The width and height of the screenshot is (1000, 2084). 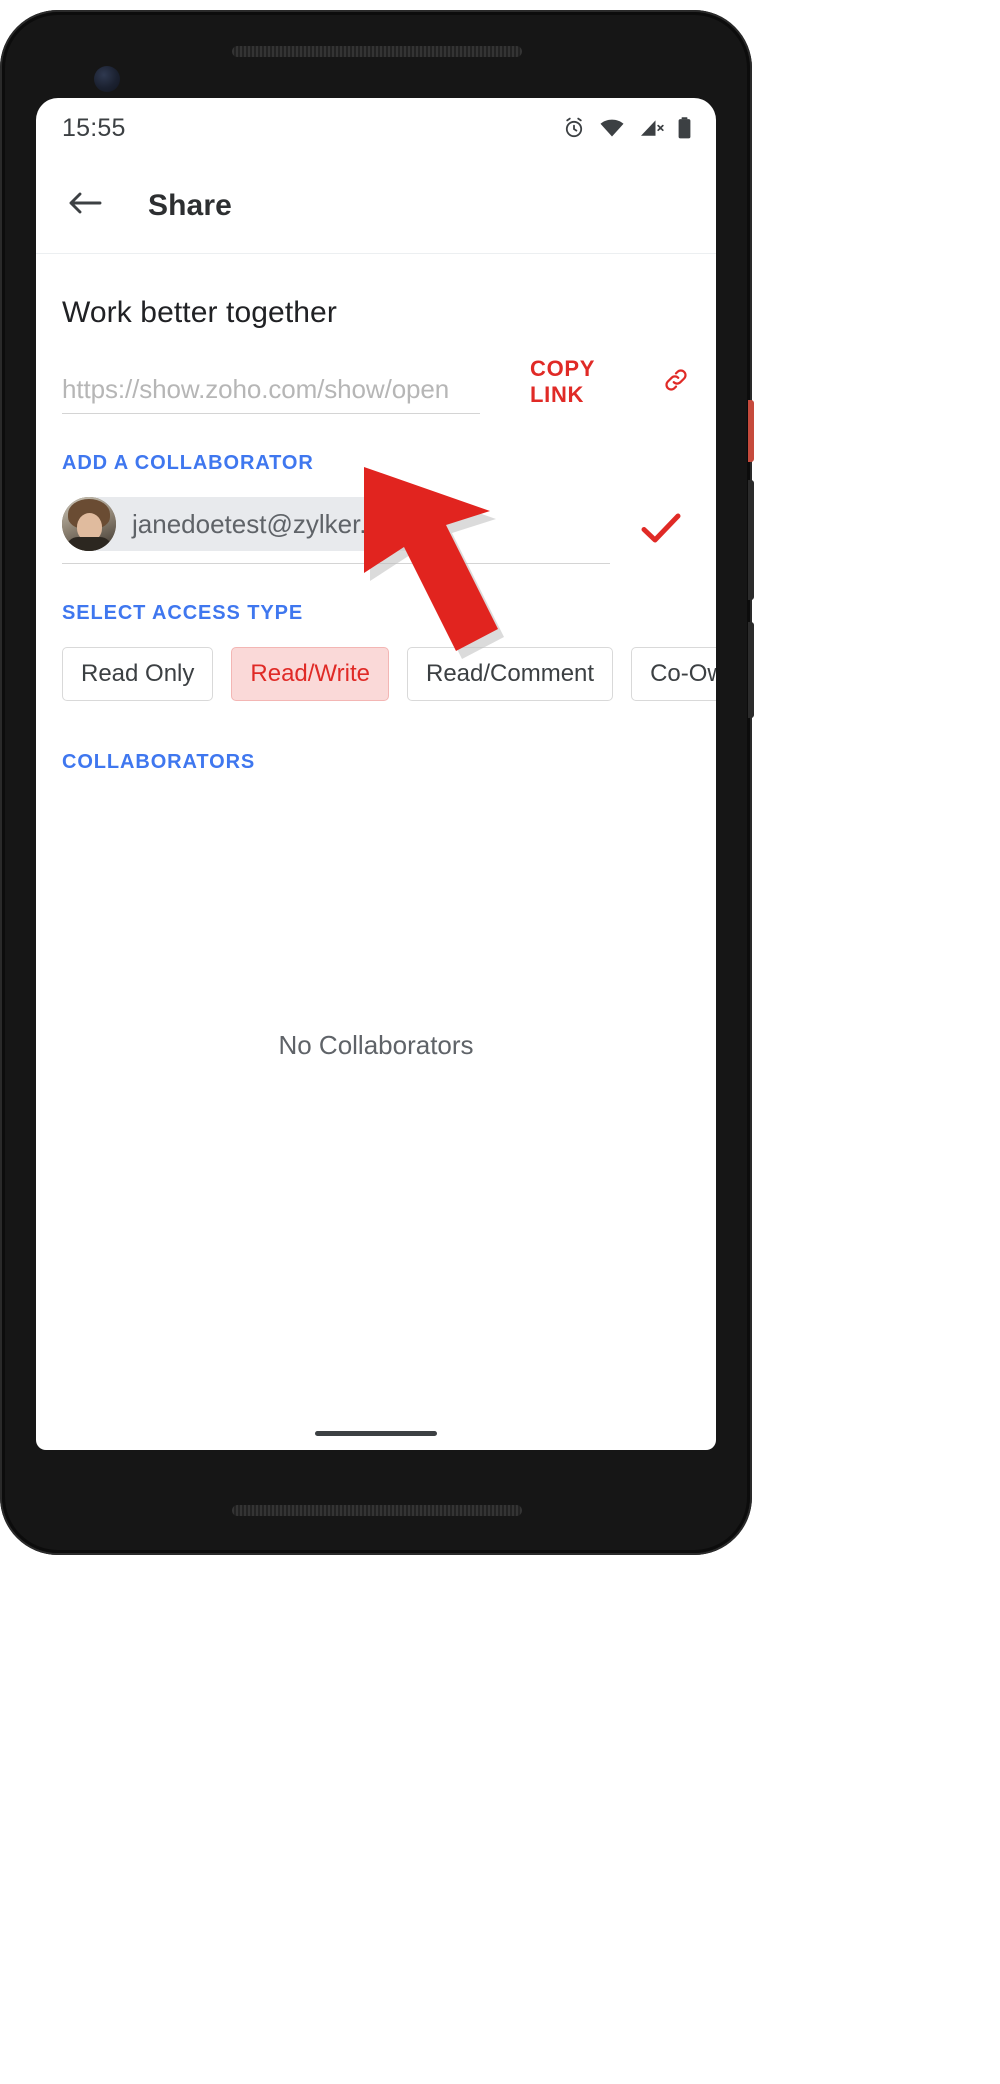 I want to click on share-link-text: https://show.zoho.com/show/open, so click(x=256, y=389).